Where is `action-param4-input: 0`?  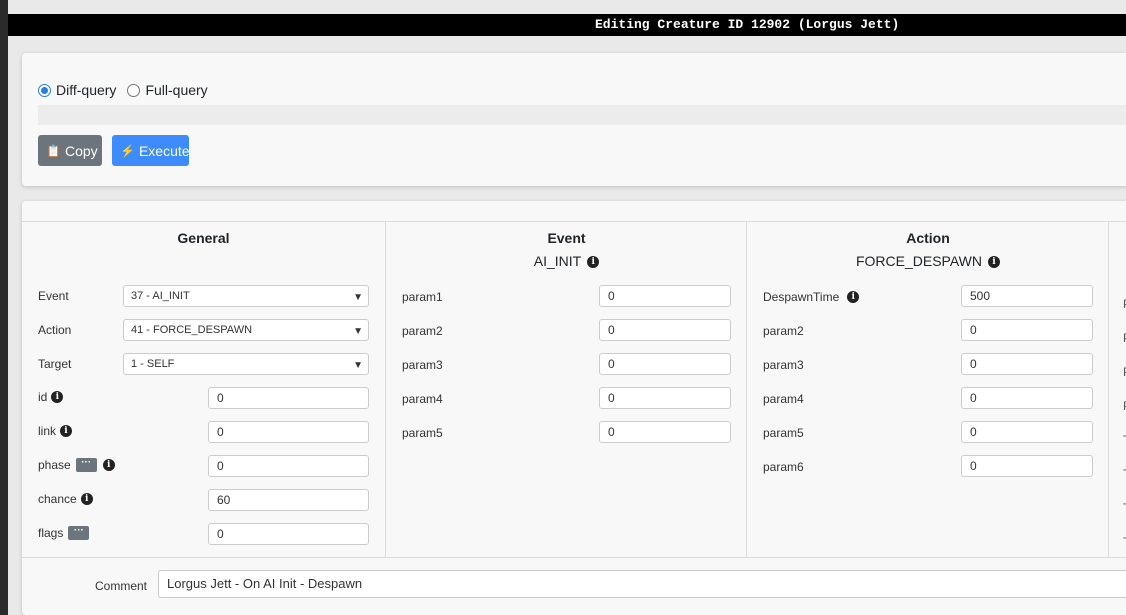
action-param4-input: 0 is located at coordinates (1027, 398).